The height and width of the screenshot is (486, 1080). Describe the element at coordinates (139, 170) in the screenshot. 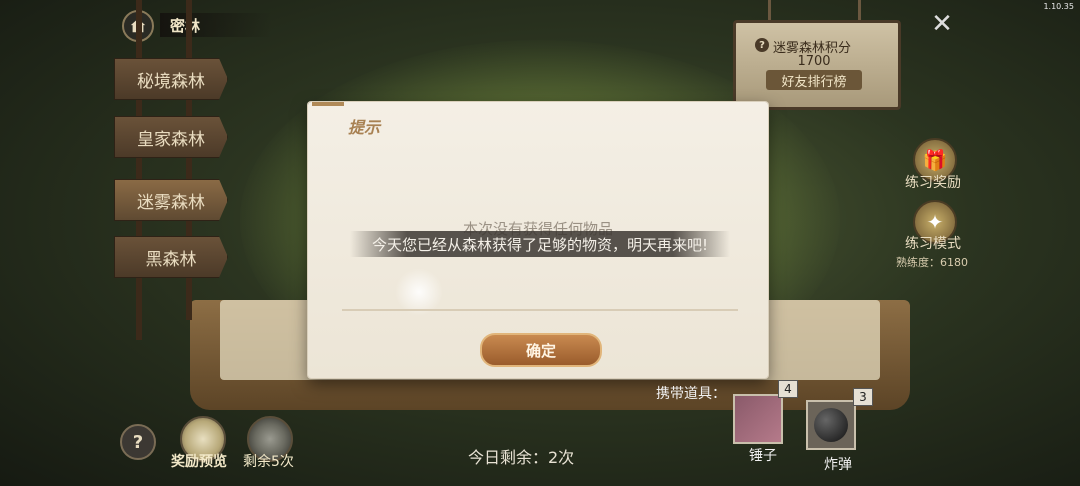

I see `sign-post` at that location.